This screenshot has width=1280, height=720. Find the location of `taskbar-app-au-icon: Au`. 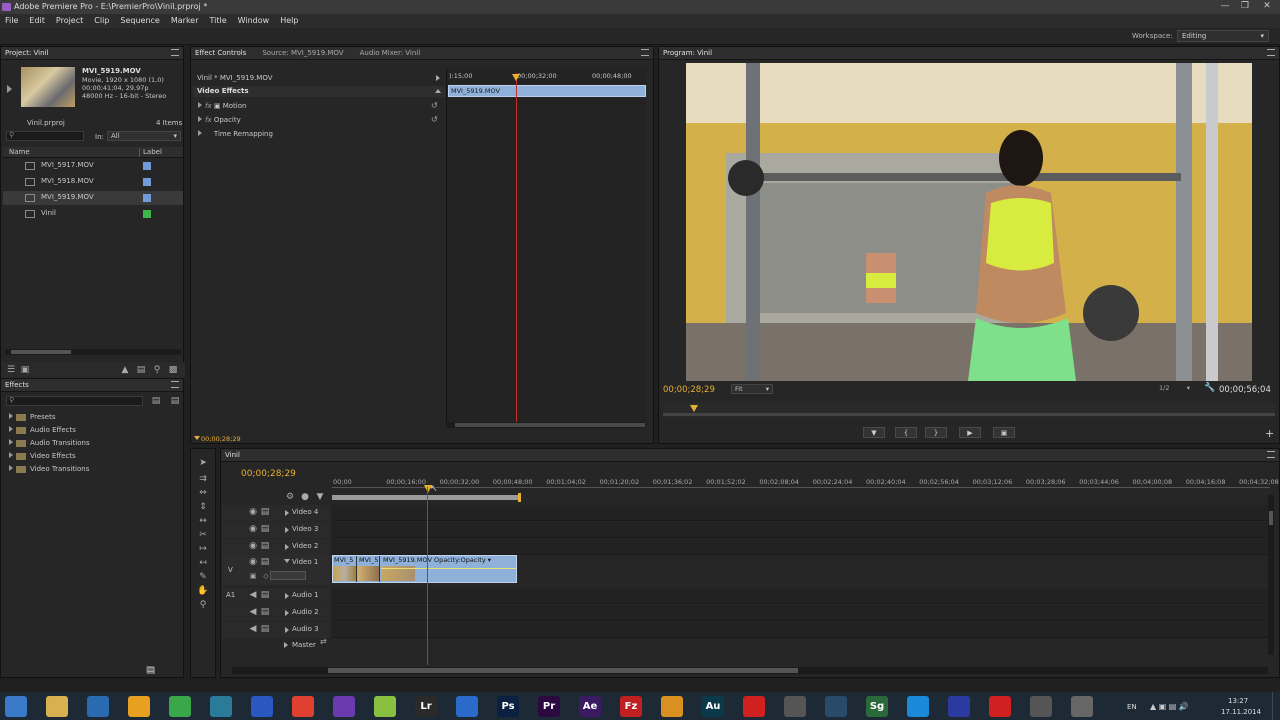

taskbar-app-au-icon: Au is located at coordinates (713, 706).